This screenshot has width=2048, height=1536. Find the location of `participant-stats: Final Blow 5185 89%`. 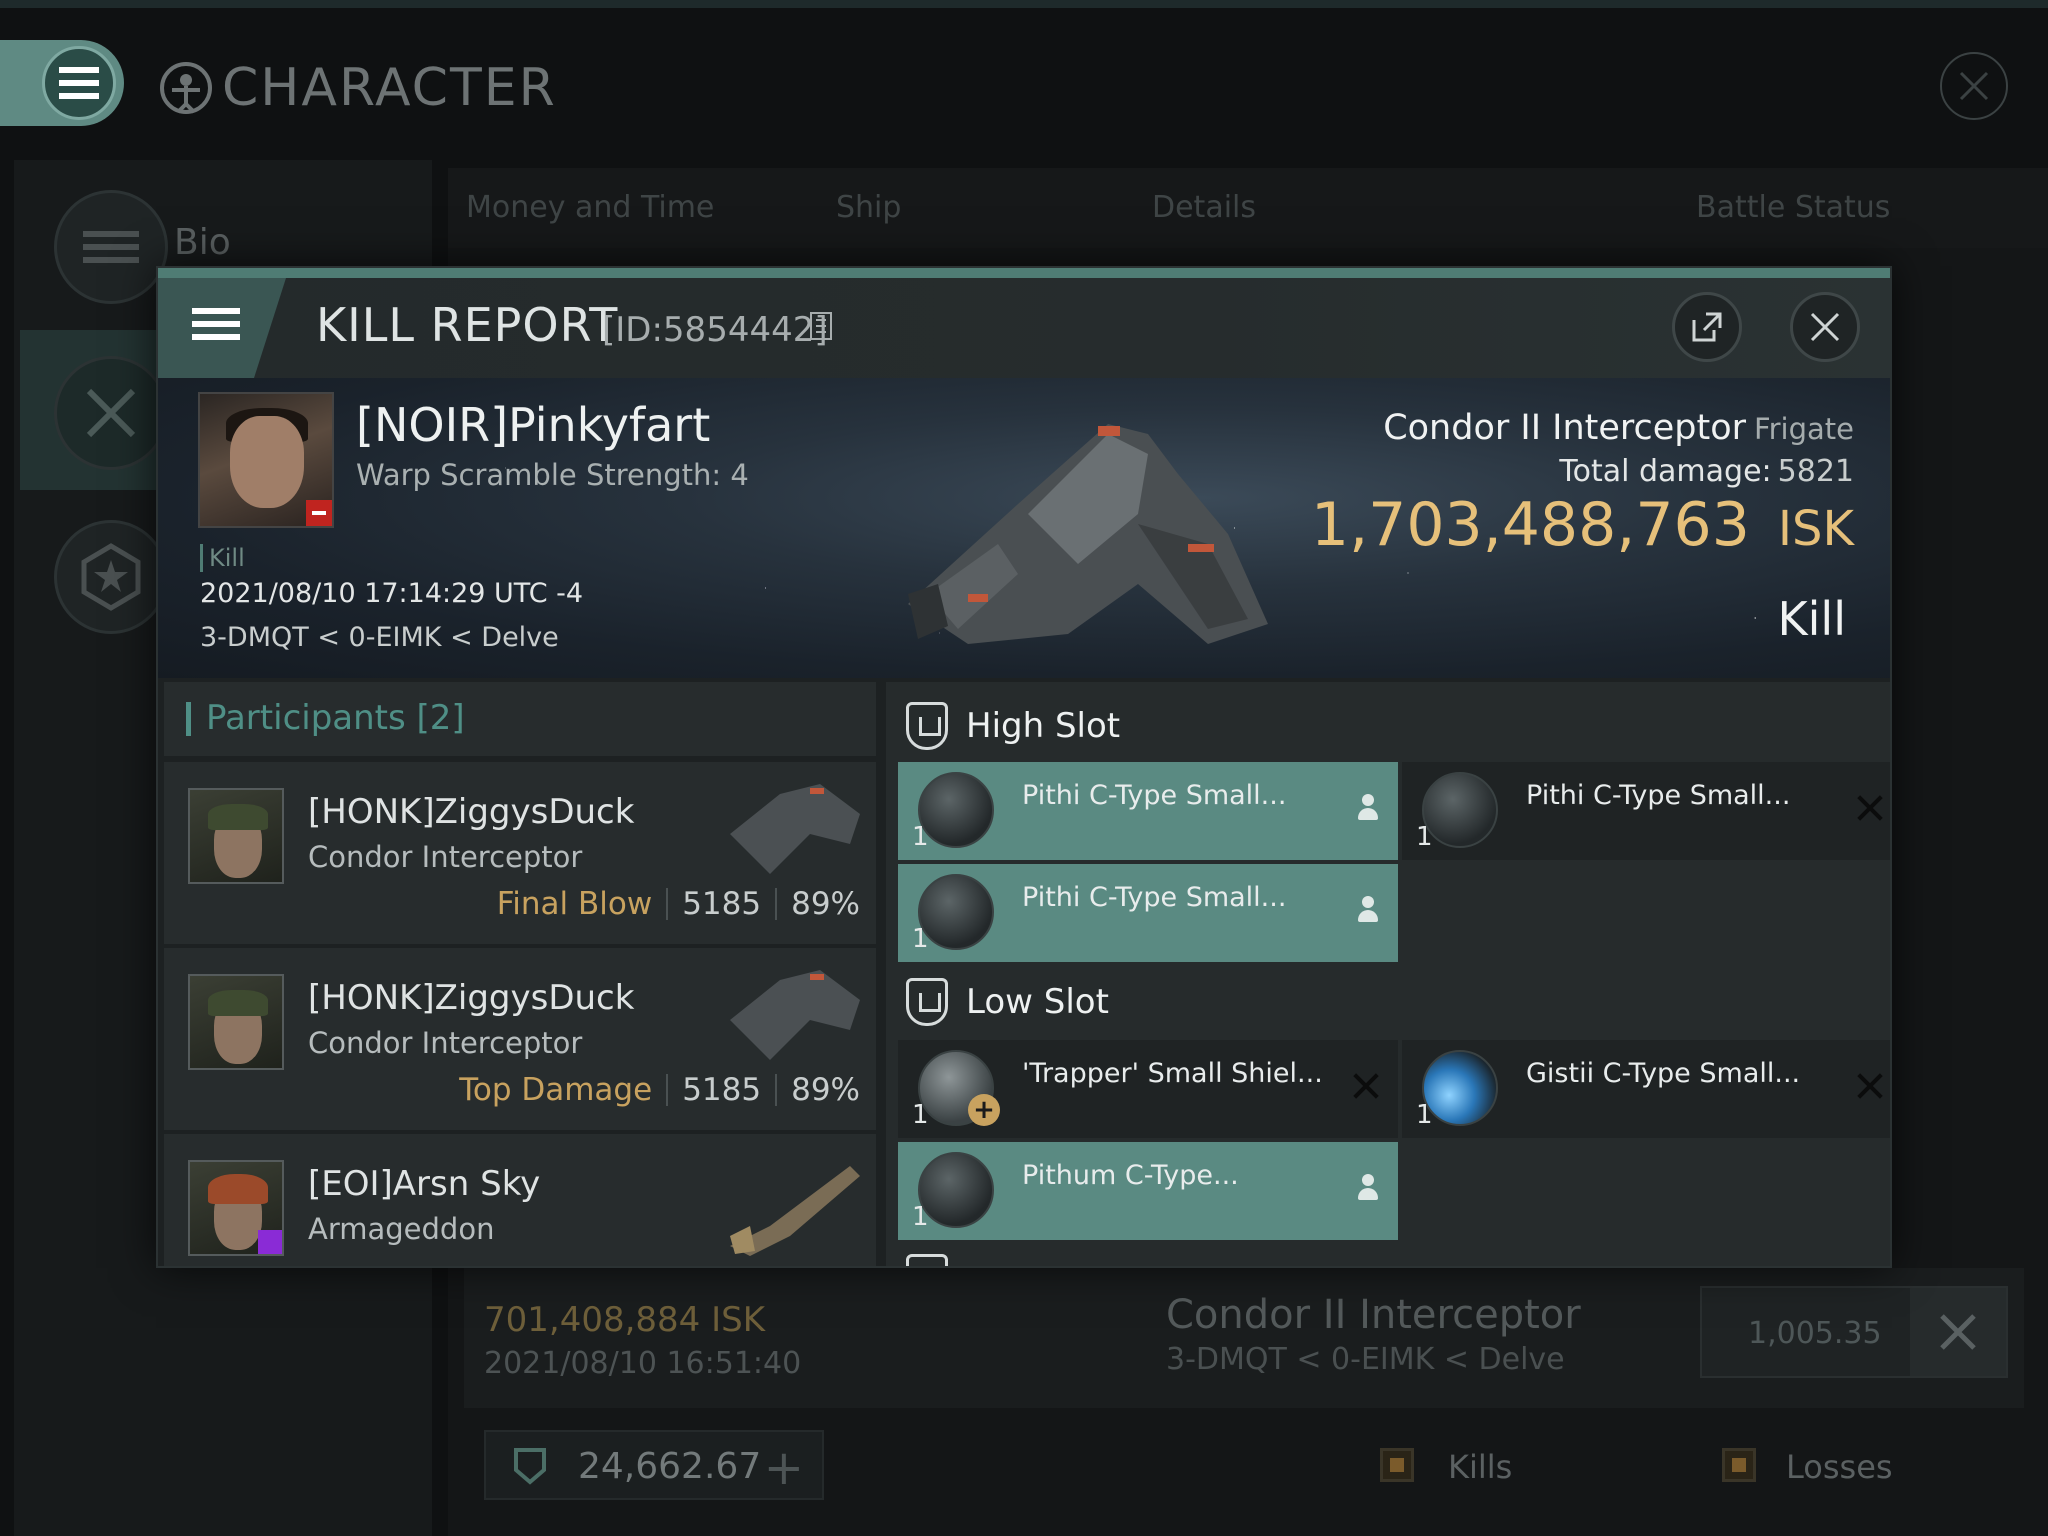

participant-stats: Final Blow 5185 89% is located at coordinates (678, 904).